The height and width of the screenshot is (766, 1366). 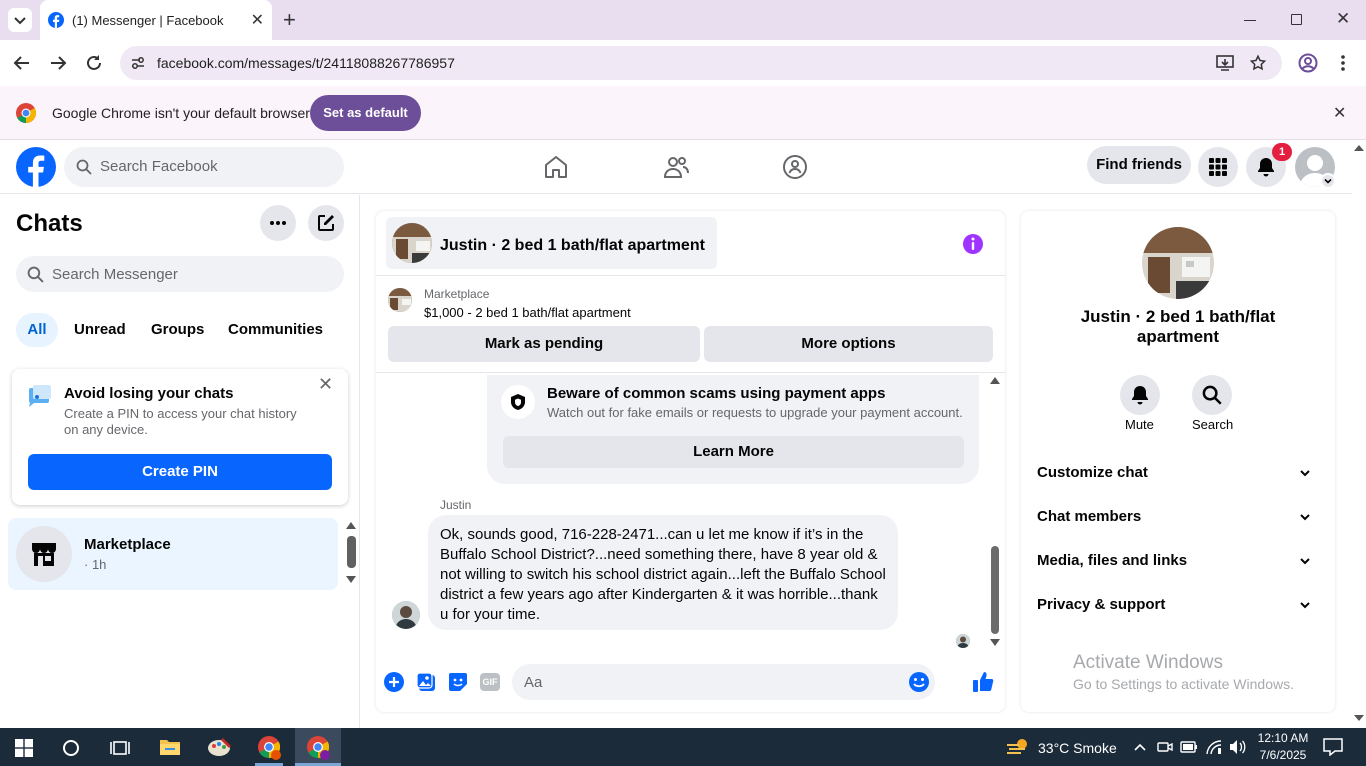 What do you see at coordinates (1333, 747) in the screenshot?
I see `notification-center-icon` at bounding box center [1333, 747].